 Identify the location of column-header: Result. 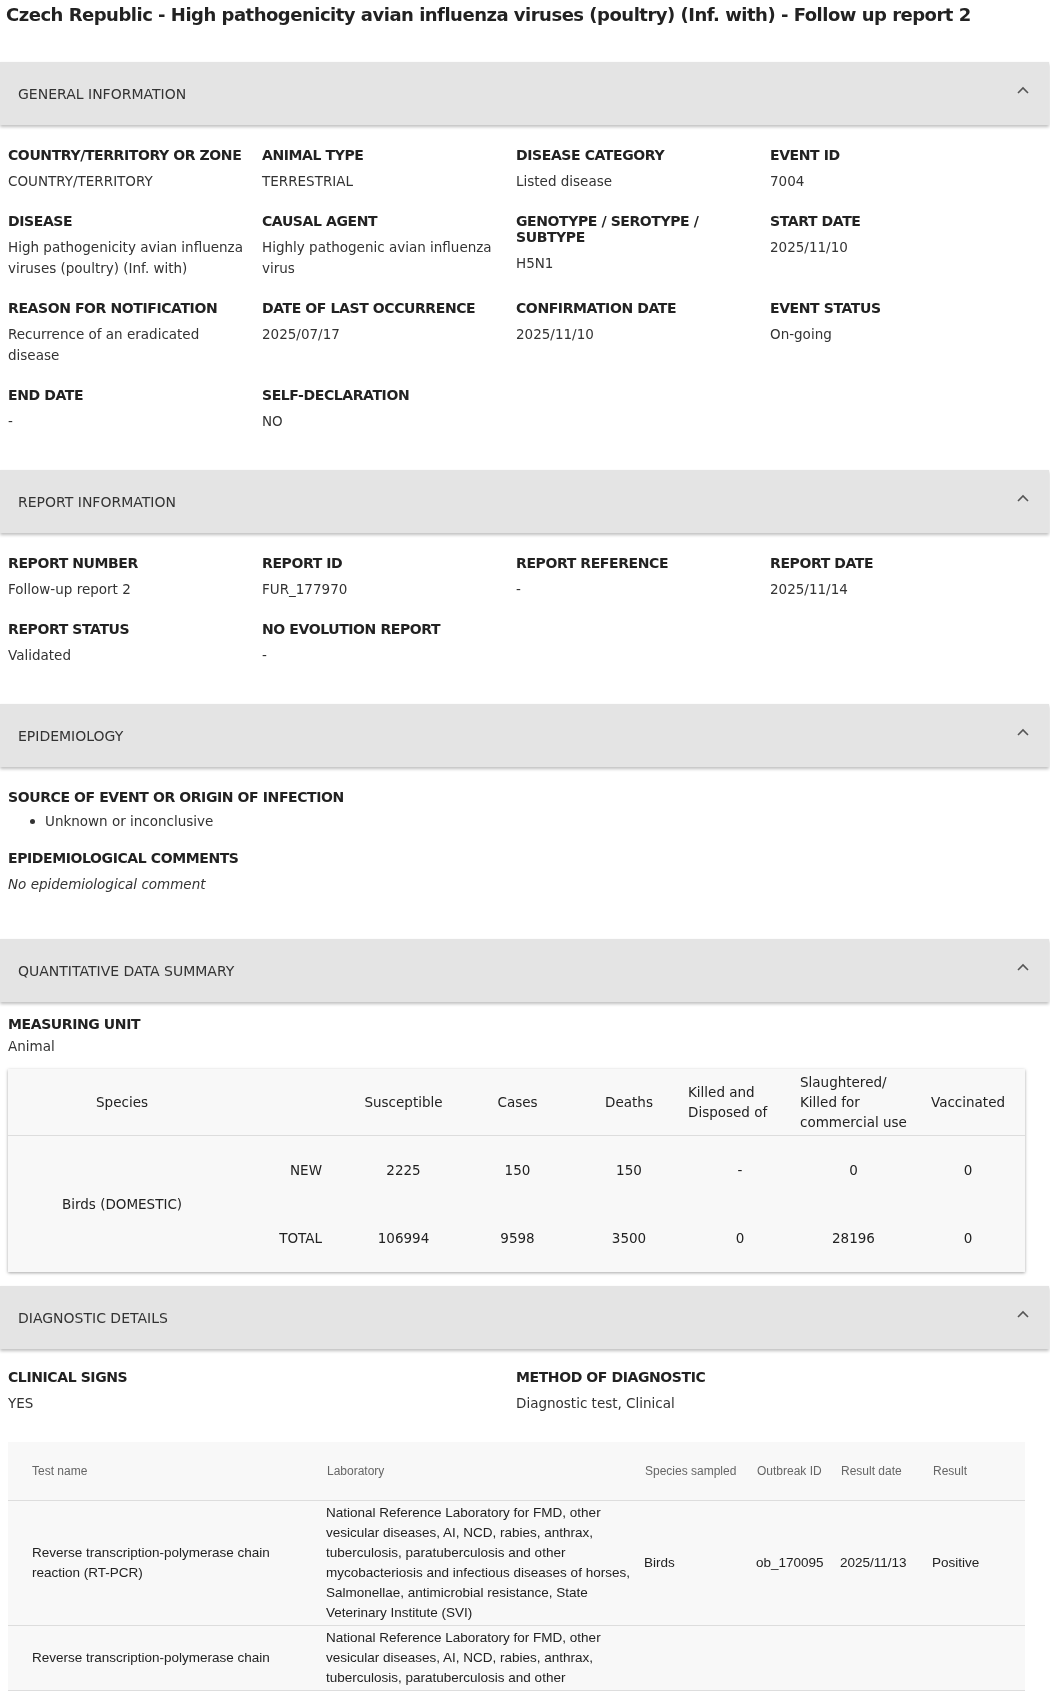
(950, 1471).